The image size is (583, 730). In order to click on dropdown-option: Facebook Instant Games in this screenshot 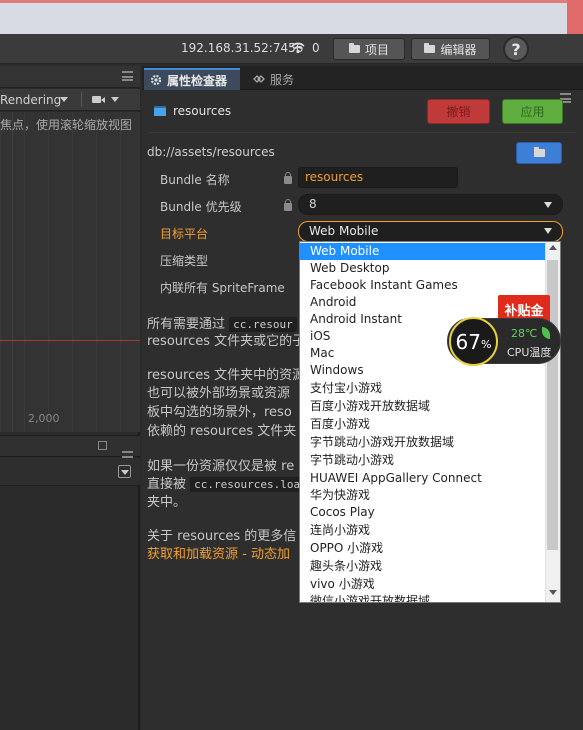, I will do `click(423, 285)`.